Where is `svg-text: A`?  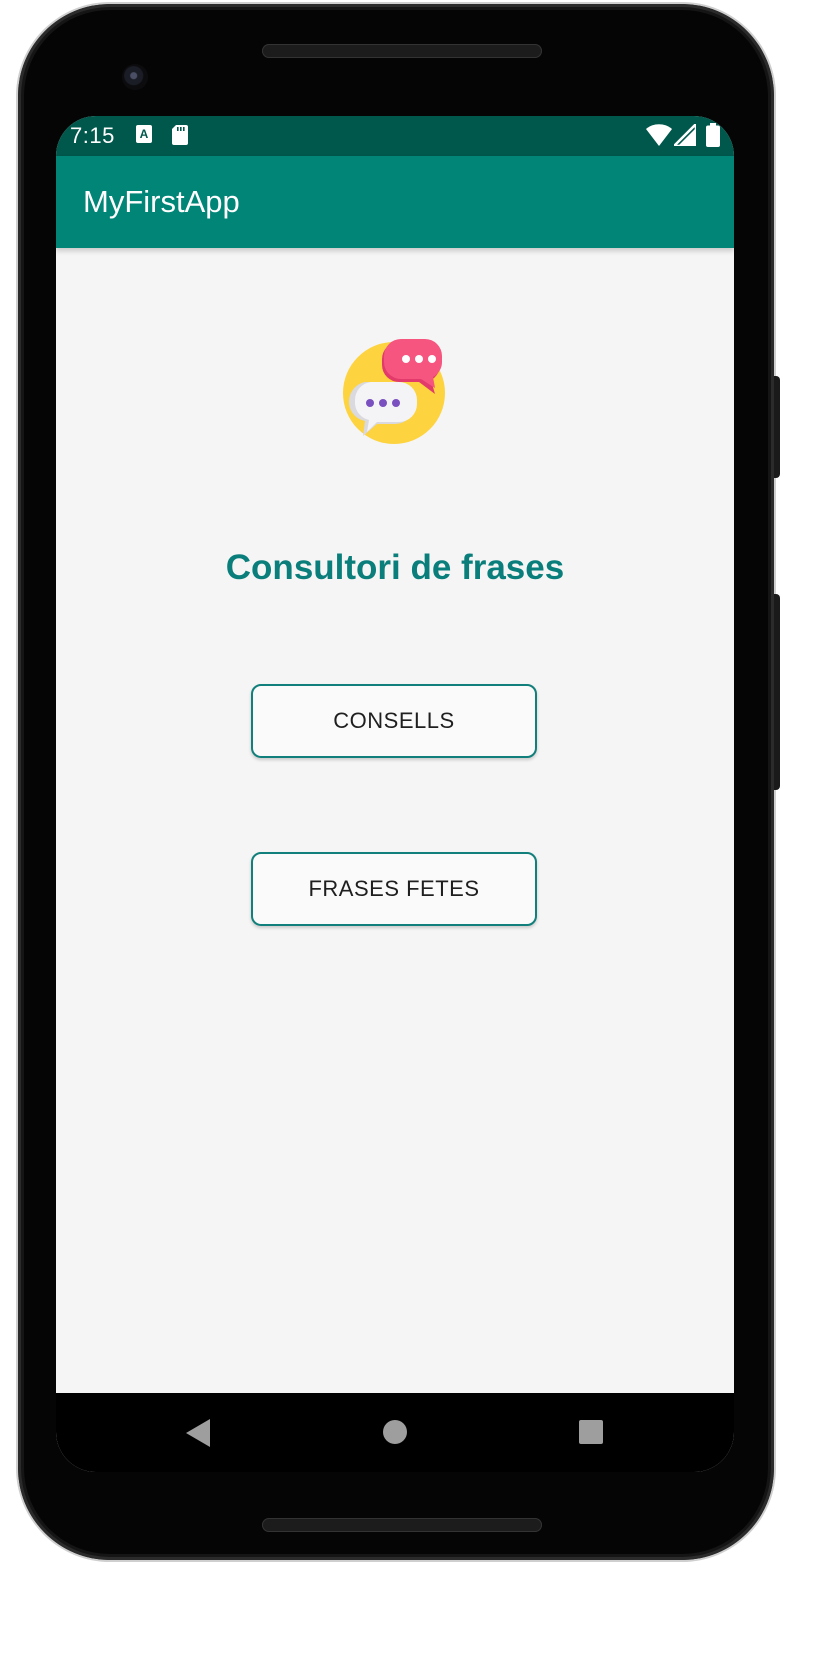 svg-text: A is located at coordinates (144, 134).